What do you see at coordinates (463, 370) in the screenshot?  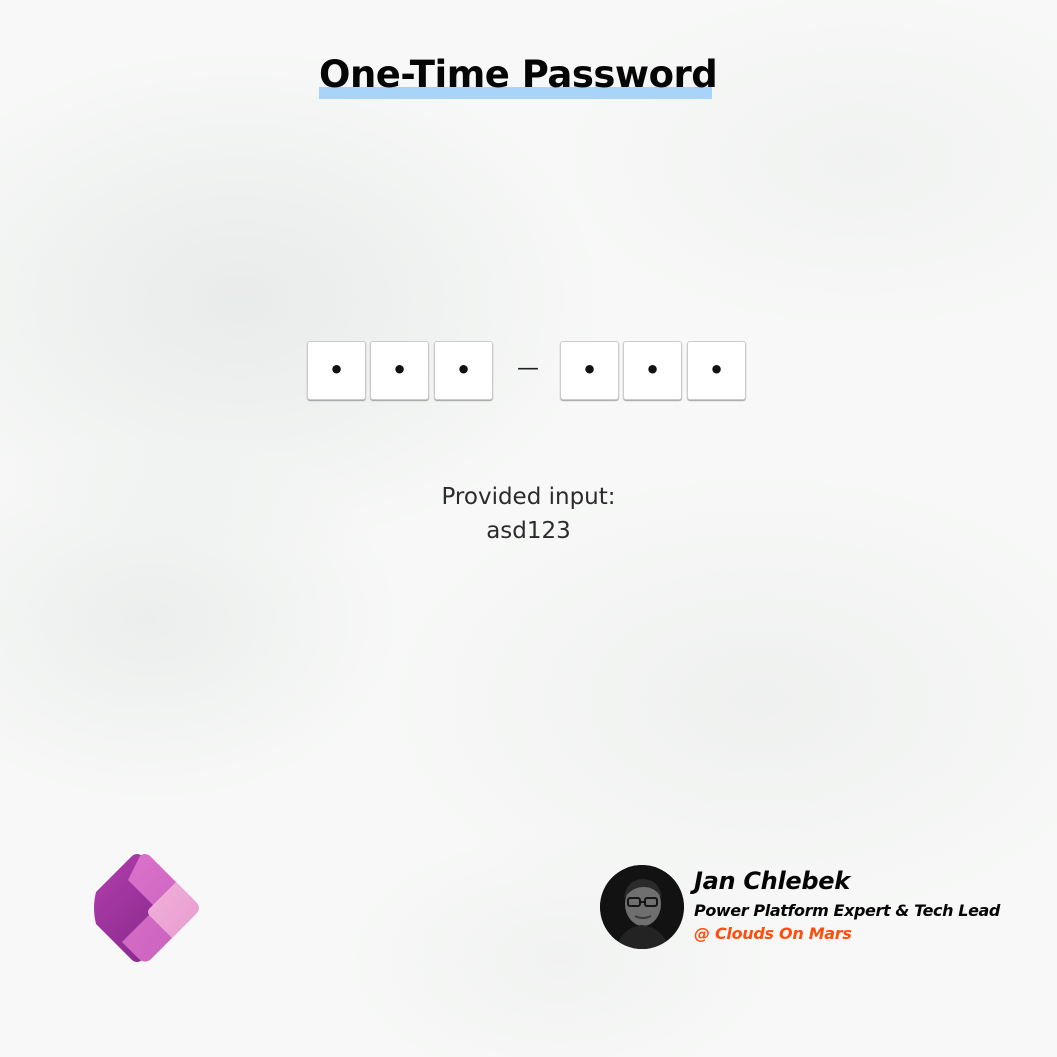 I see `otp-digit-3: •` at bounding box center [463, 370].